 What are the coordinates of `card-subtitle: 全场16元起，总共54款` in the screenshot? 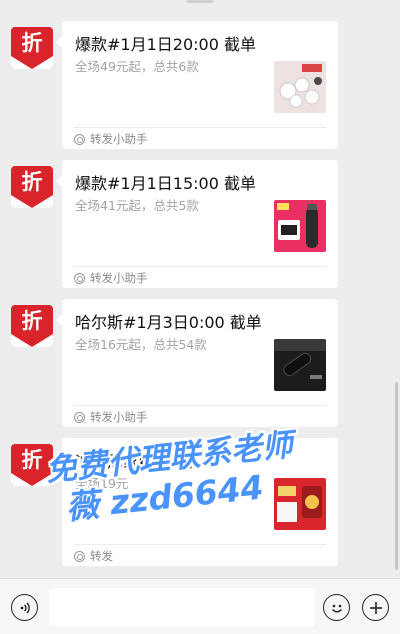 It's located at (141, 344).